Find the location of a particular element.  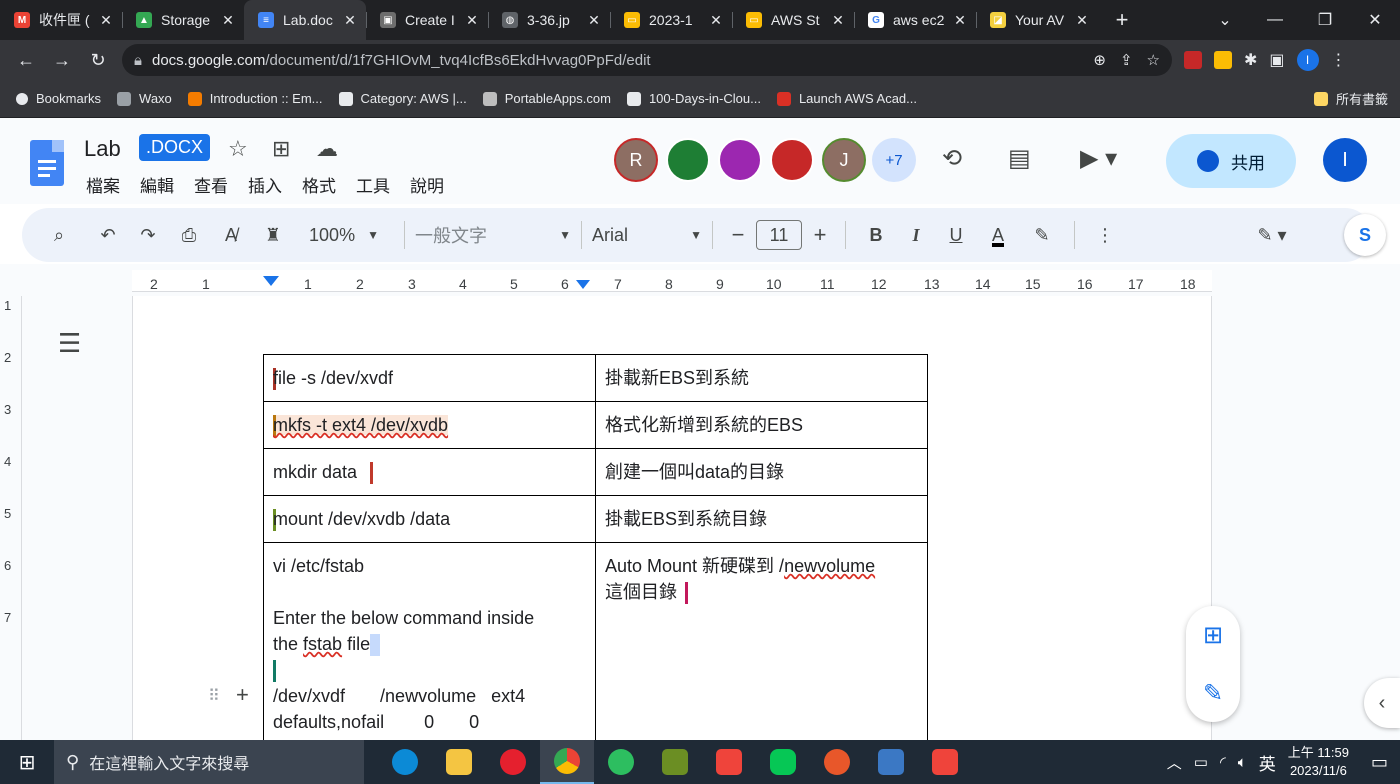

ime-indicator: 英 is located at coordinates (1267, 762).